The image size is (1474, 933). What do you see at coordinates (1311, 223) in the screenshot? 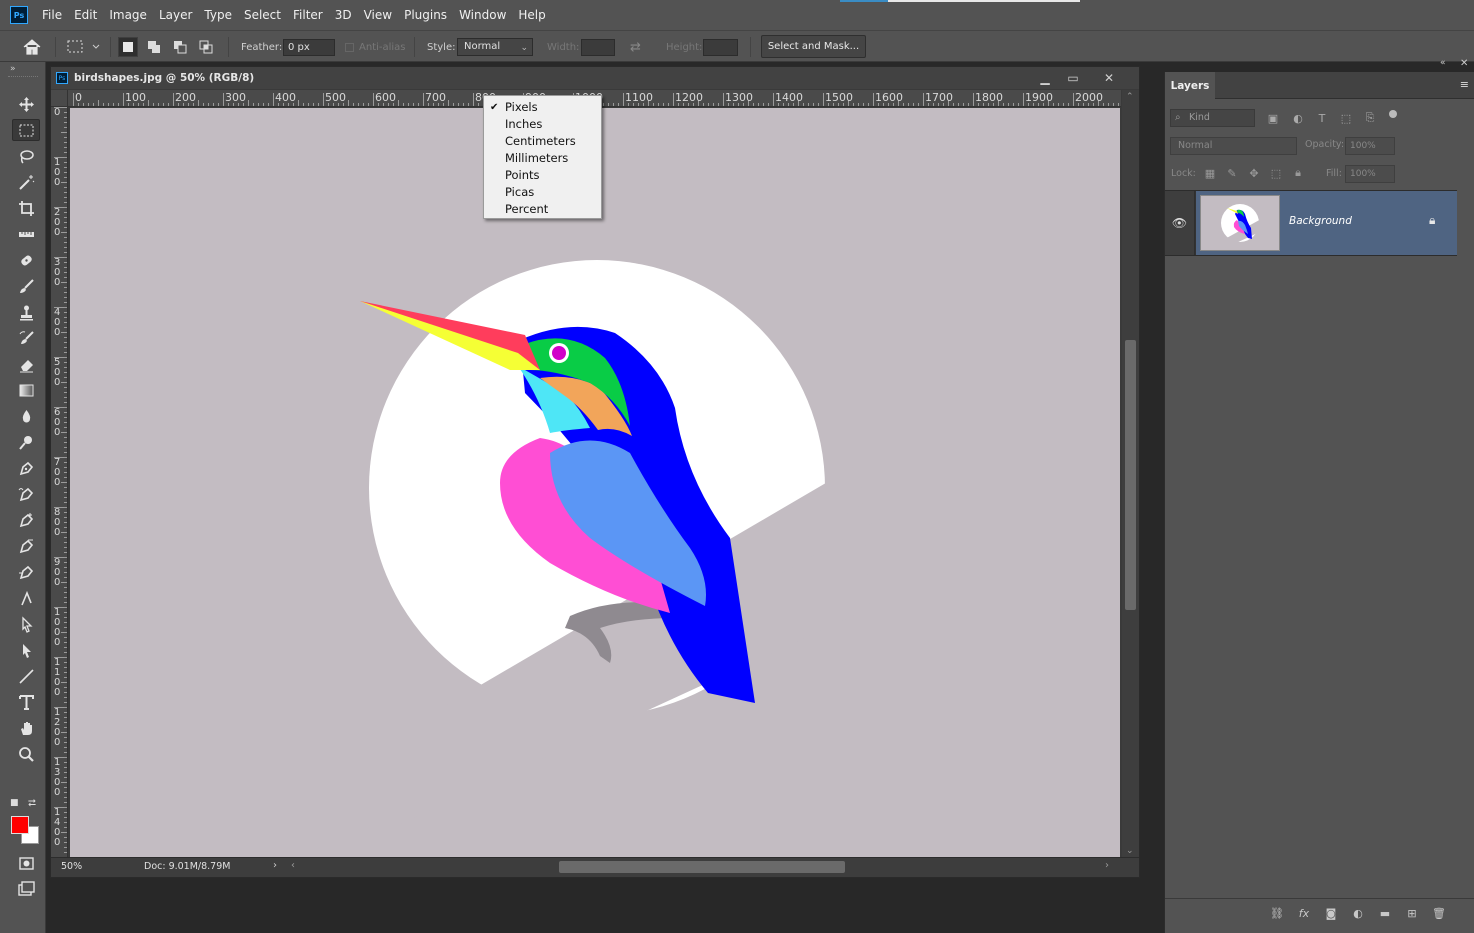
I see `layer-row: 👁︎ Background 🔒︎` at bounding box center [1311, 223].